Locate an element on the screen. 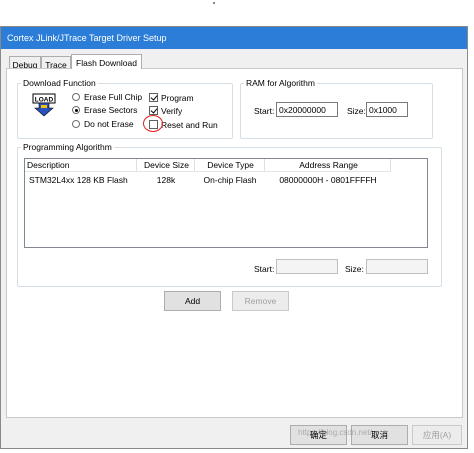 The height and width of the screenshot is (453, 474). svg-text: LOAD is located at coordinates (44, 99).